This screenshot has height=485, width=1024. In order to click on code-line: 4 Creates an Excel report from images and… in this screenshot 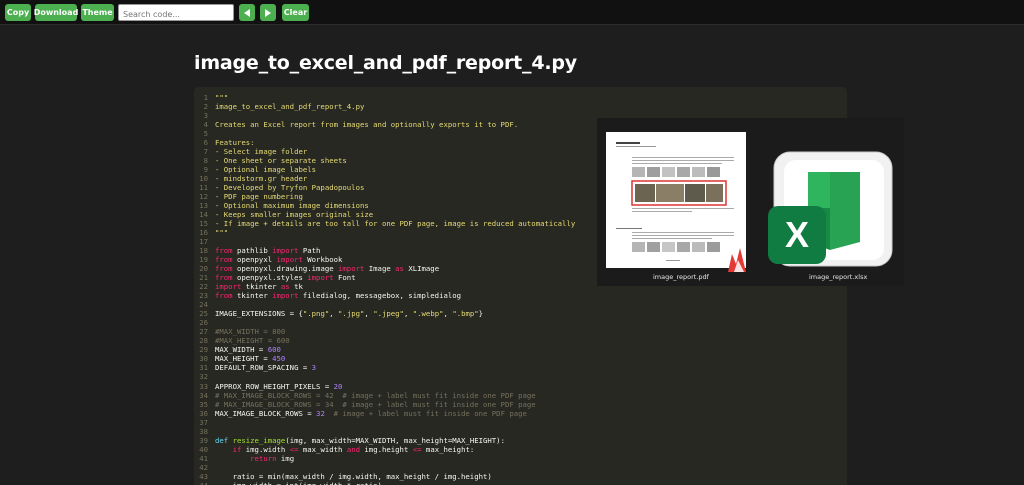, I will do `click(384, 124)`.